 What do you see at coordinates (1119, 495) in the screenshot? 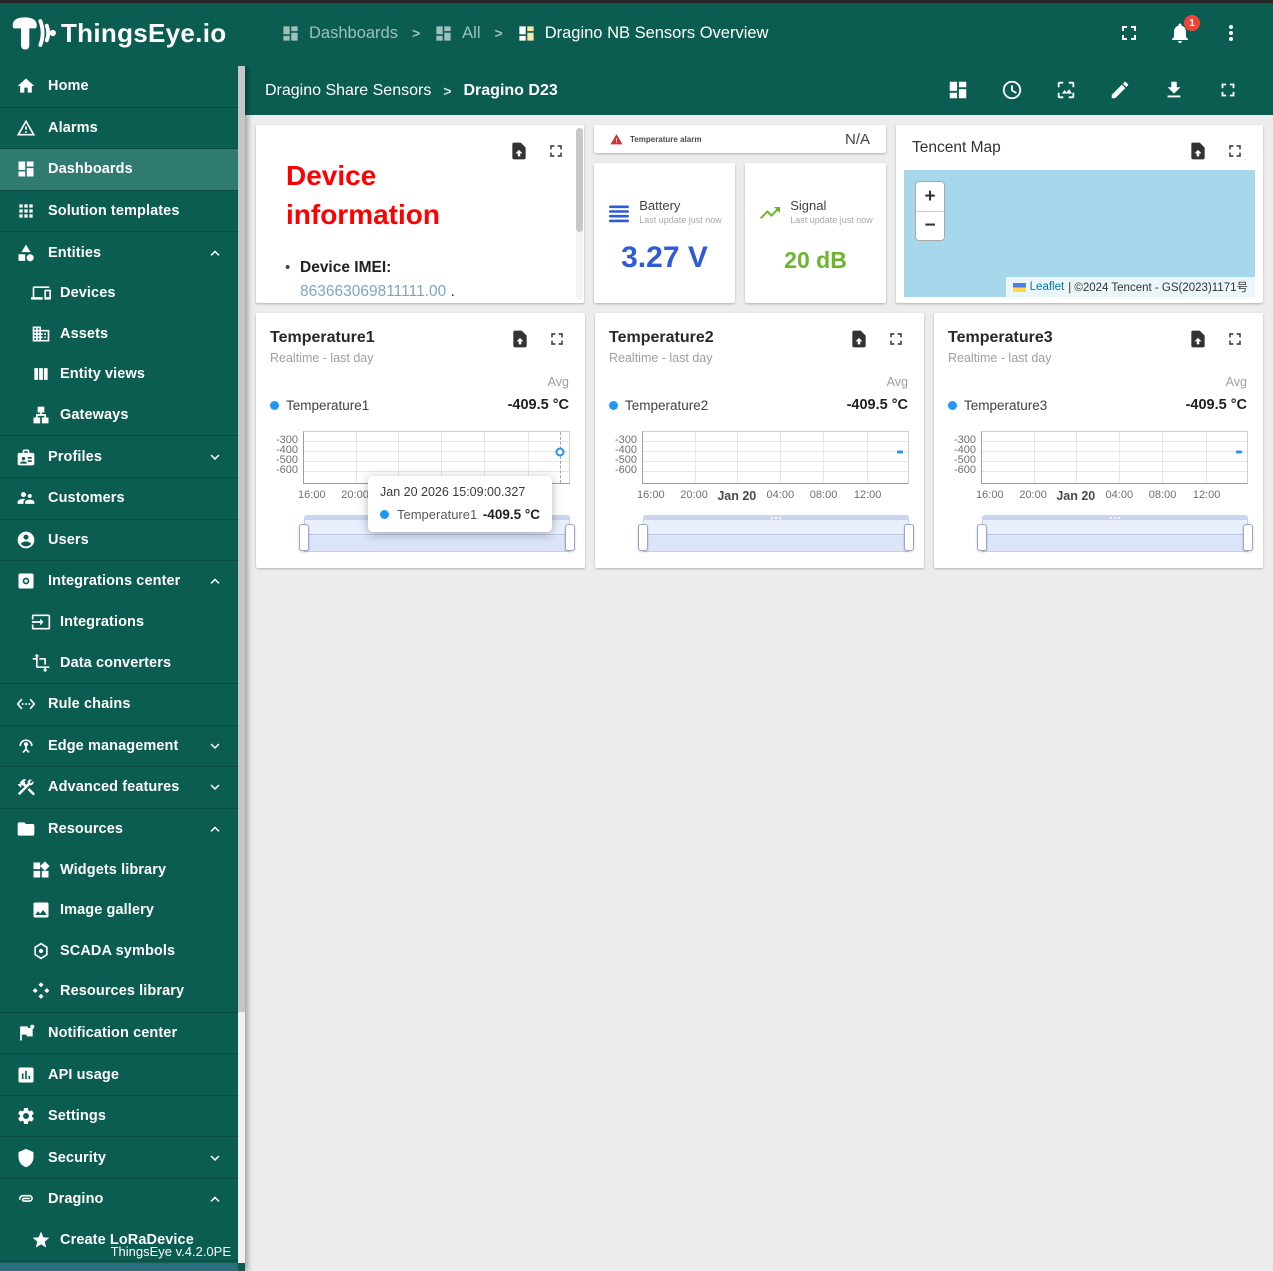
I see `x-axis-tick: 04:00` at bounding box center [1119, 495].